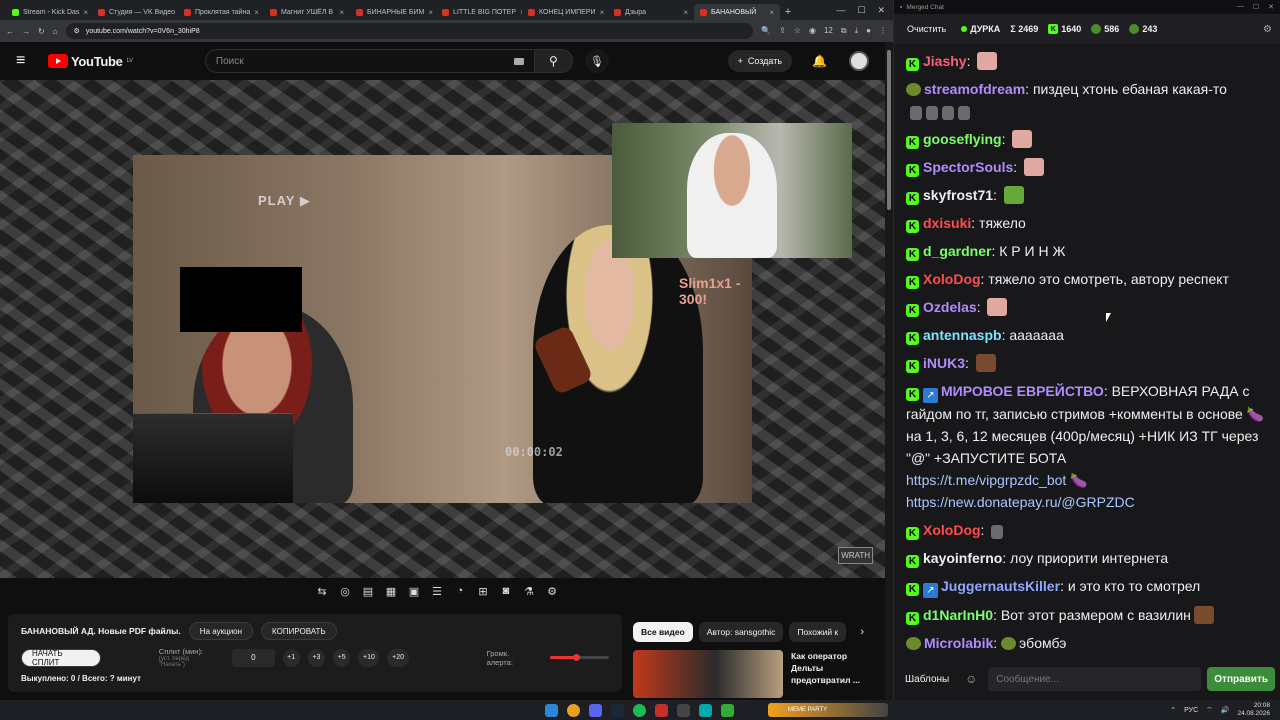 This screenshot has width=1280, height=720. What do you see at coordinates (859, 61) in the screenshot?
I see `avatar` at bounding box center [859, 61].